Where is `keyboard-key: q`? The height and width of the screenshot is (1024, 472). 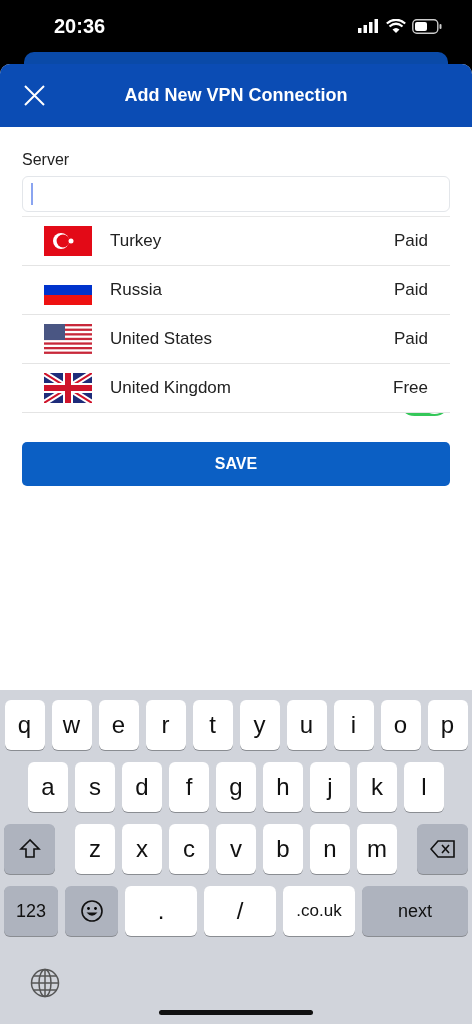 keyboard-key: q is located at coordinates (24, 725).